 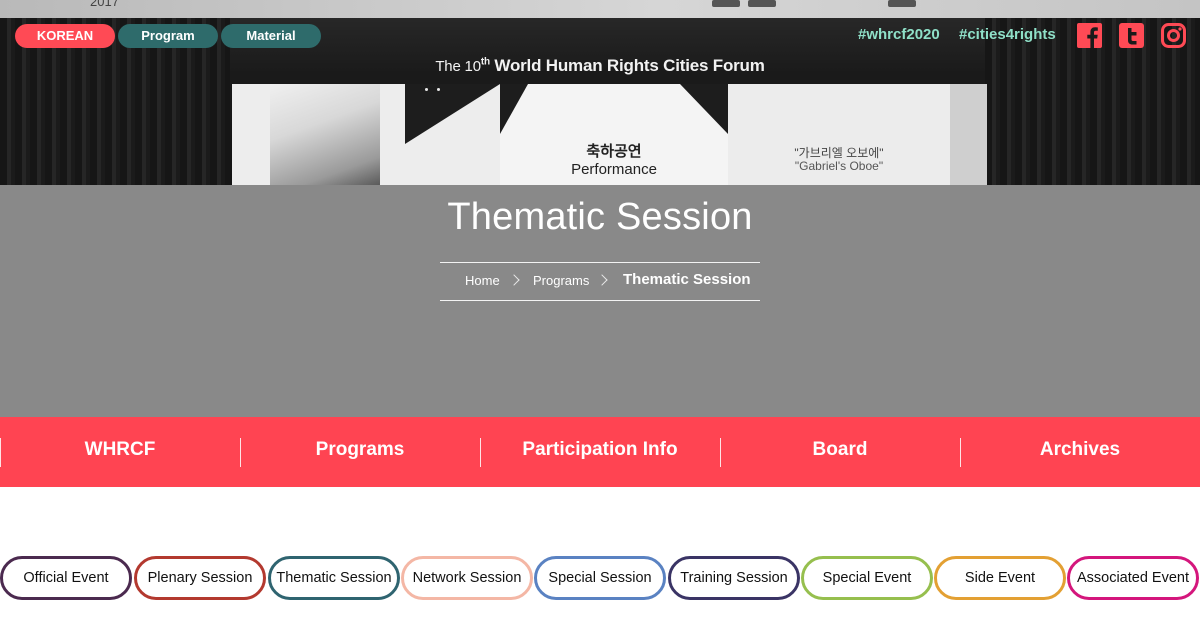 I want to click on material-button: Material, so click(x=271, y=36).